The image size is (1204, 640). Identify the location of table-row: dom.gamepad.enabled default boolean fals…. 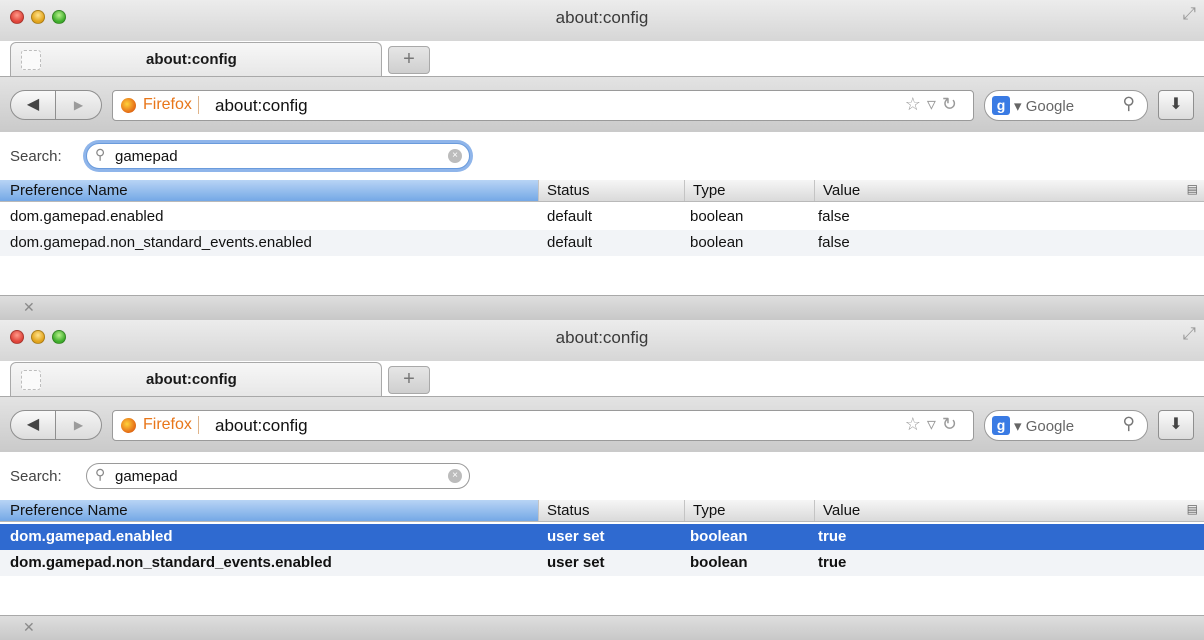
(602, 217).